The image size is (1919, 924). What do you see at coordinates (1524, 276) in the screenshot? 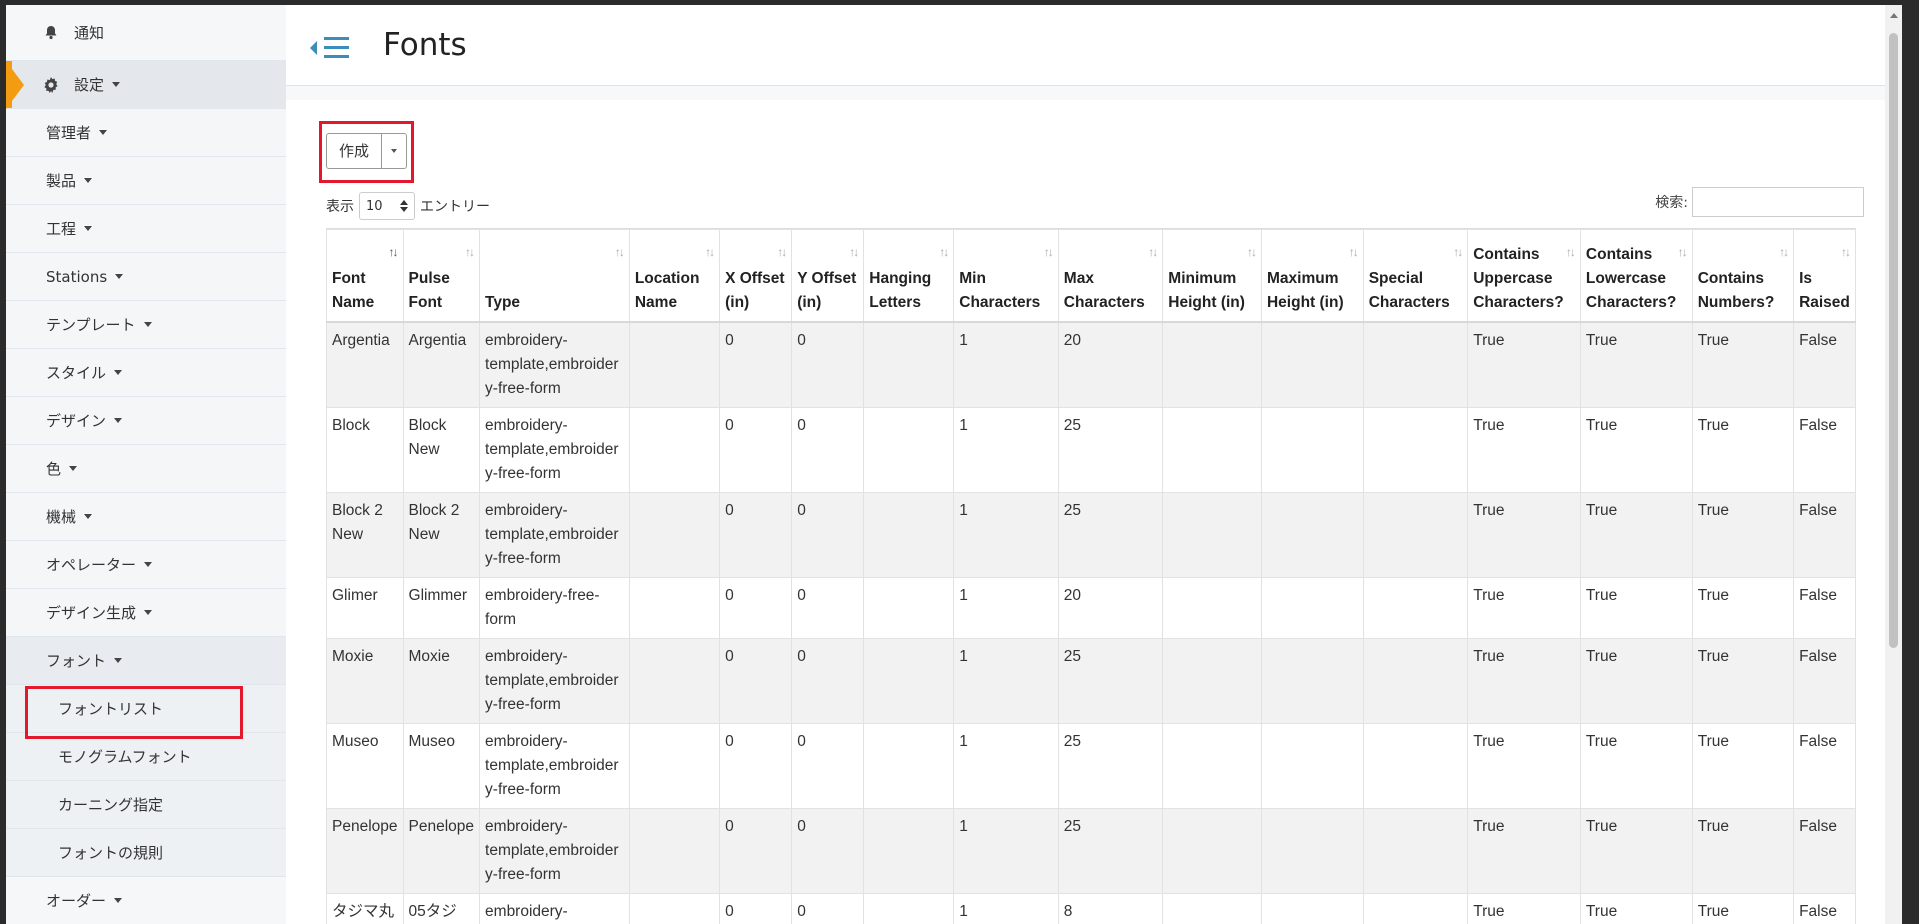
I see `column-header: ↑↓ Contains Uppercase Characters?` at bounding box center [1524, 276].